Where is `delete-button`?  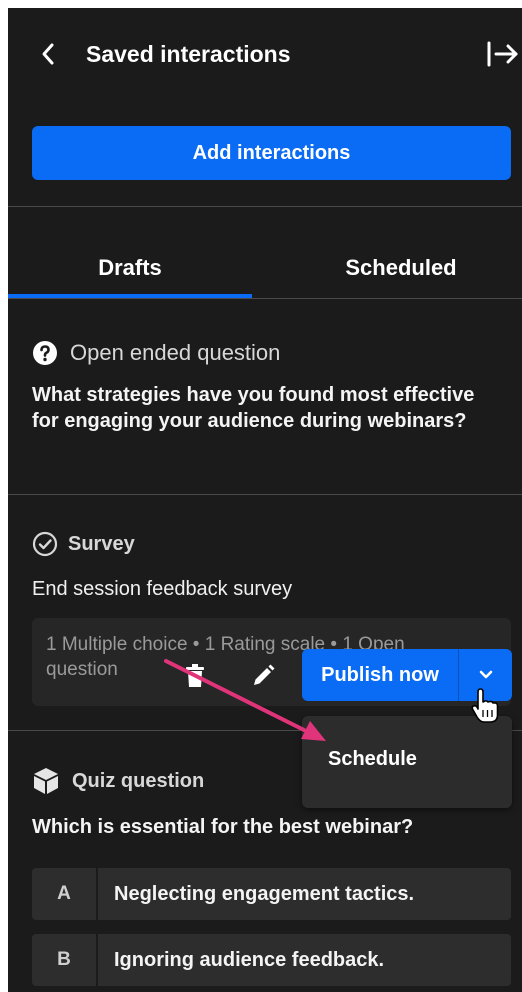
delete-button is located at coordinates (195, 676).